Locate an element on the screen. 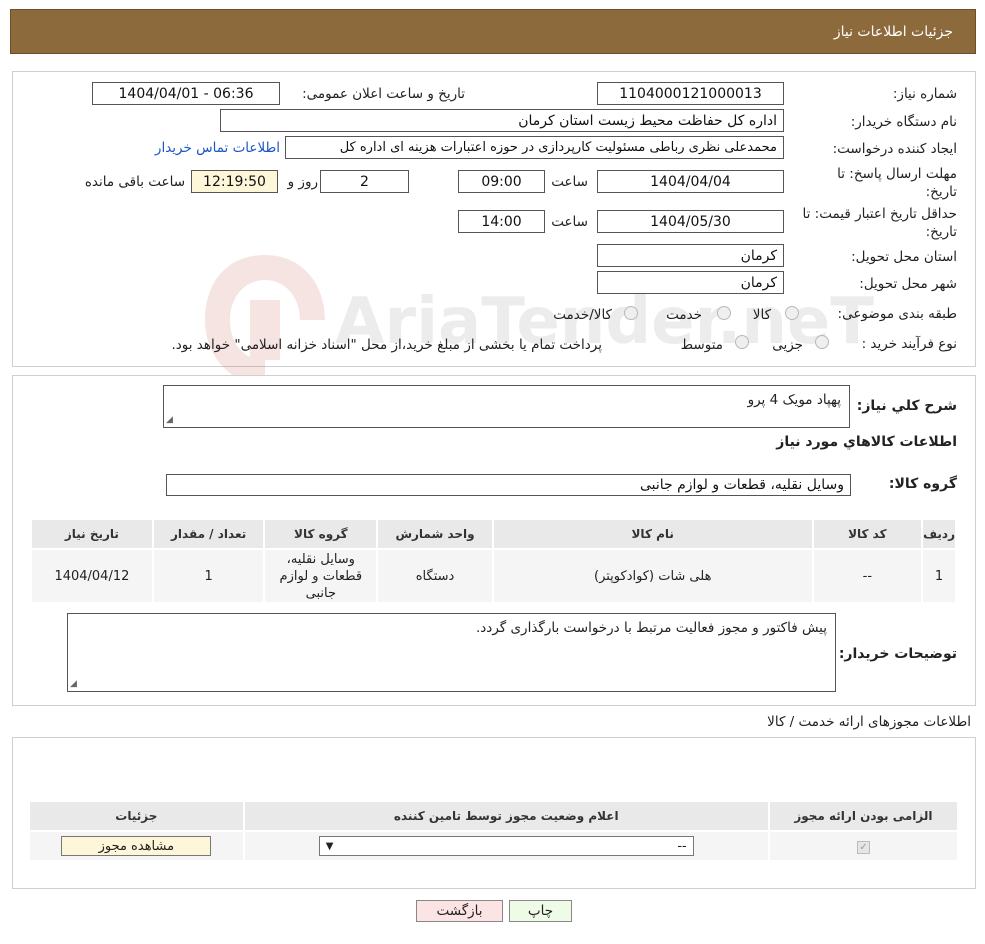  need-number-label: شماره نیاز: is located at coordinates (924, 94).